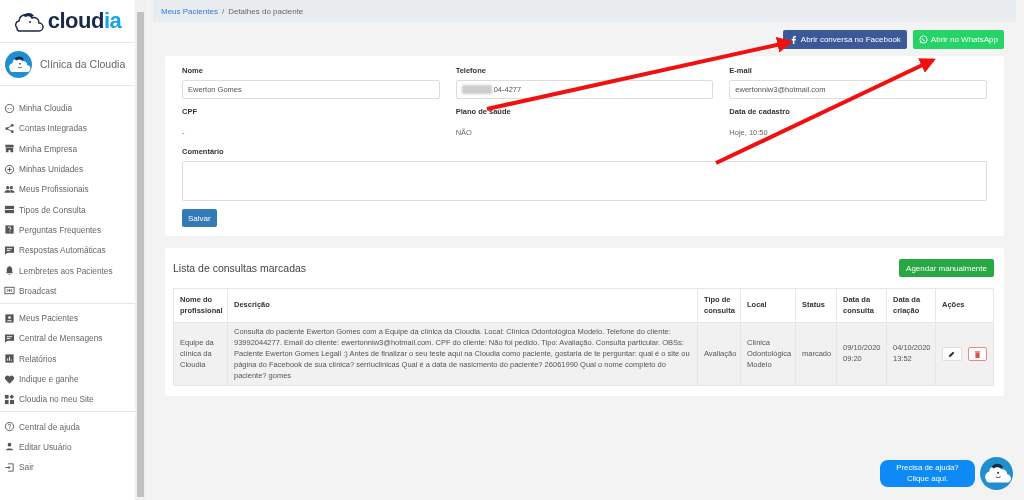  I want to click on chat-avatar, so click(996, 473).